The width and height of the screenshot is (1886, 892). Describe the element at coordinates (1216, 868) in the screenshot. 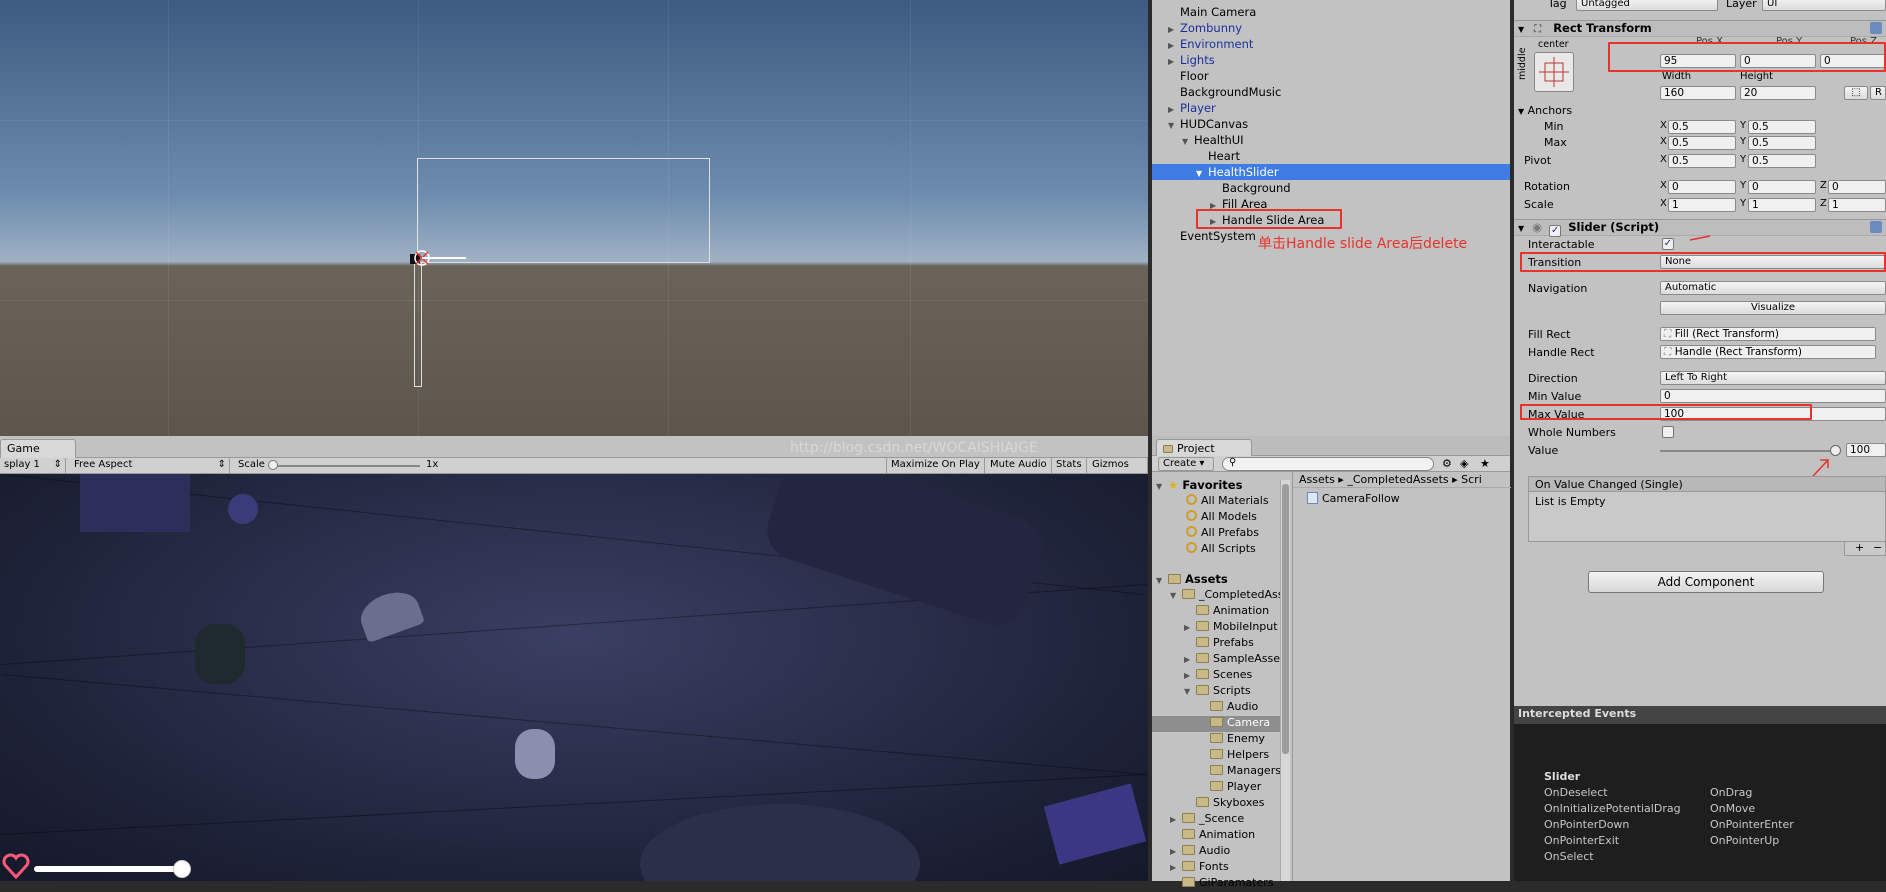

I see `asset-folder-item: ▶ Fonts` at that location.